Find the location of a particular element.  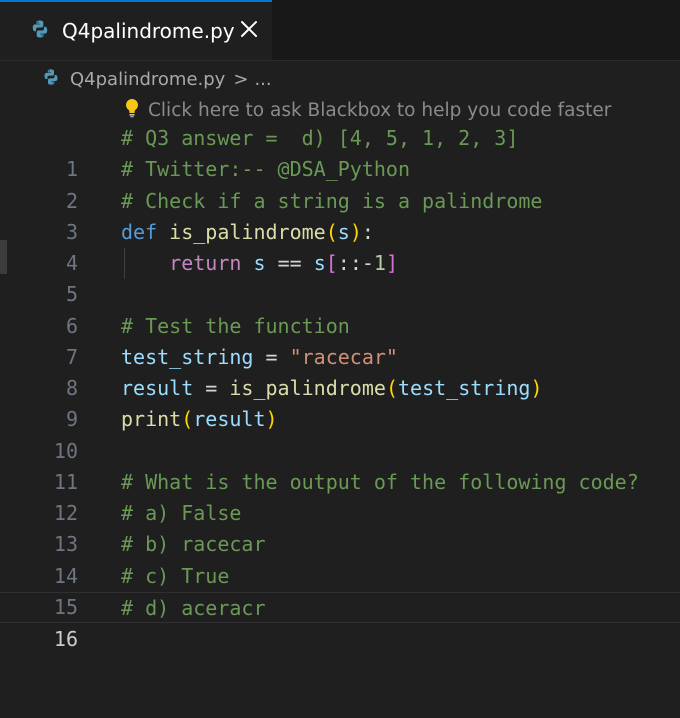

comment: # b) racecar is located at coordinates (193, 544).